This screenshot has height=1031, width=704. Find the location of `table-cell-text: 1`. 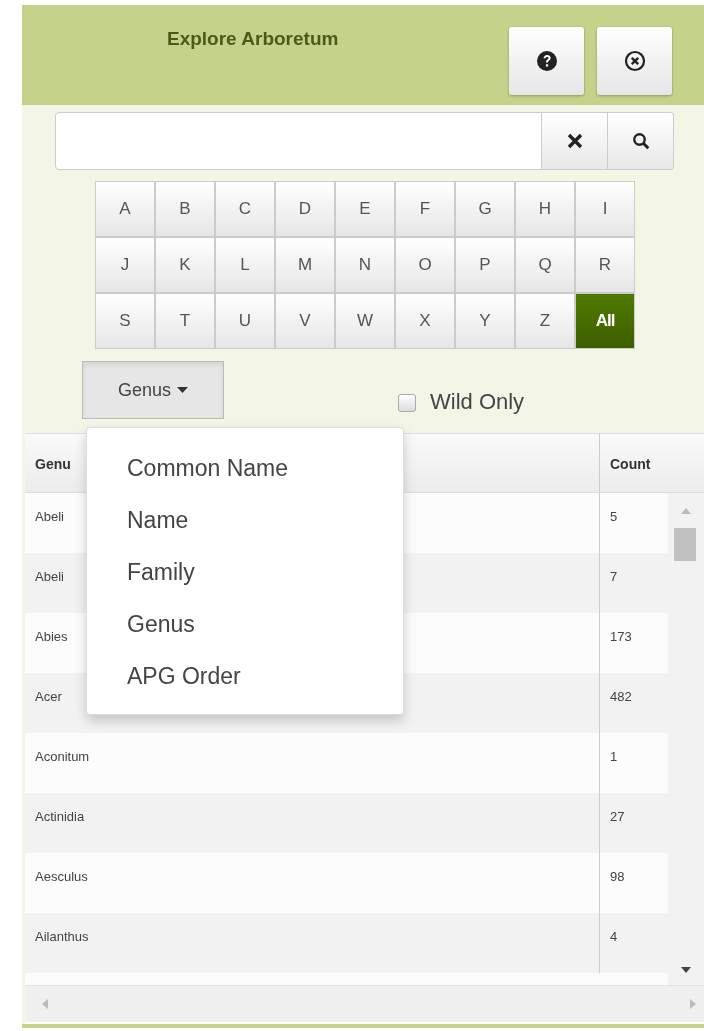

table-cell-text: 1 is located at coordinates (614, 757).